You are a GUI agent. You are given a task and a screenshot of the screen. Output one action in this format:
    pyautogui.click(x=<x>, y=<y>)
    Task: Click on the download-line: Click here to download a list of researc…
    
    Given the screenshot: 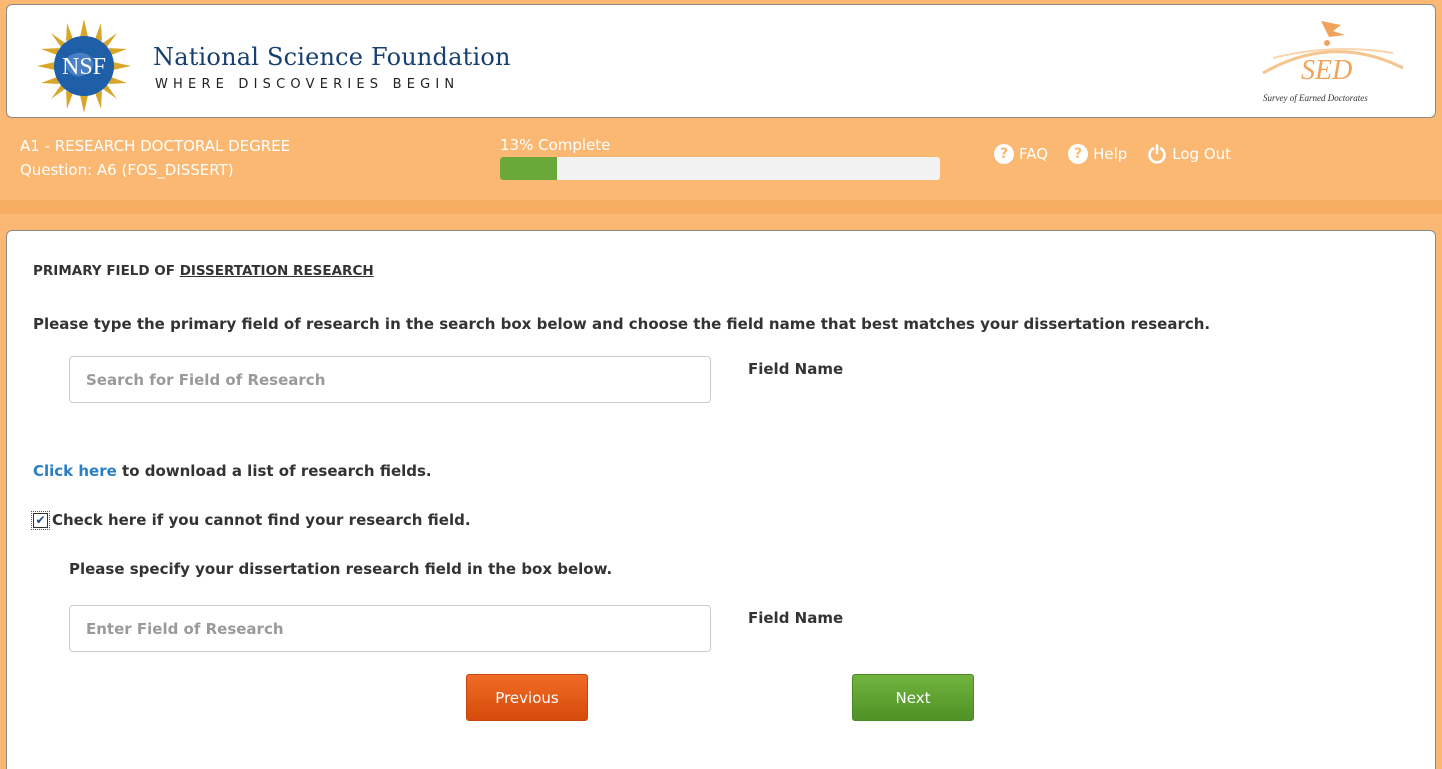 What is the action you would take?
    pyautogui.click(x=232, y=471)
    